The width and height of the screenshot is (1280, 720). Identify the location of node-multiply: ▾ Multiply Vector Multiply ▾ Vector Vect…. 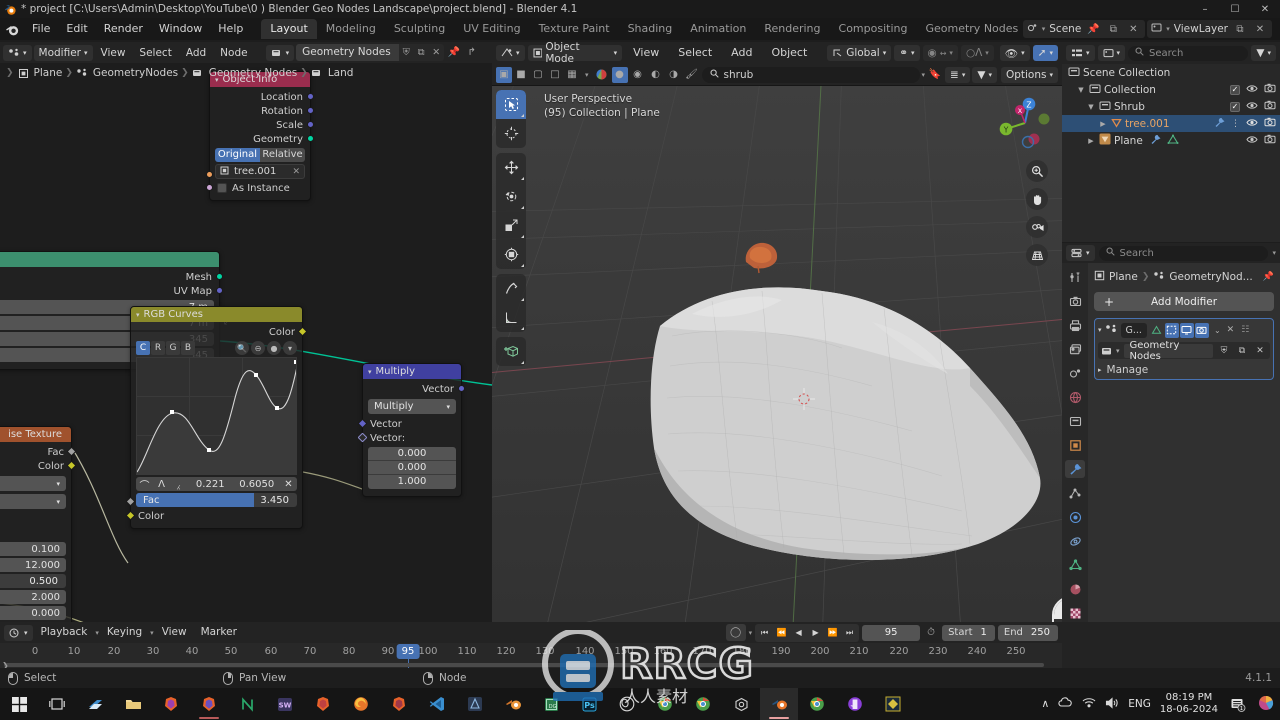
(411, 430).